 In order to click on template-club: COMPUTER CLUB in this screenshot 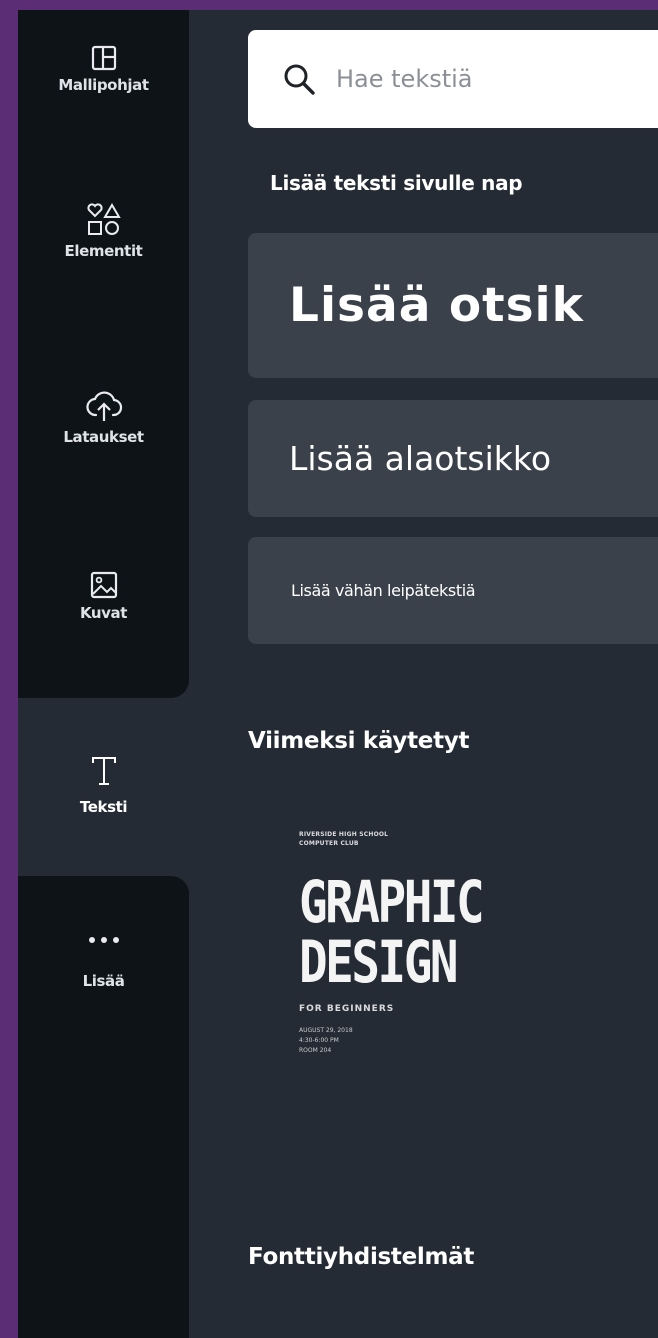, I will do `click(329, 843)`.